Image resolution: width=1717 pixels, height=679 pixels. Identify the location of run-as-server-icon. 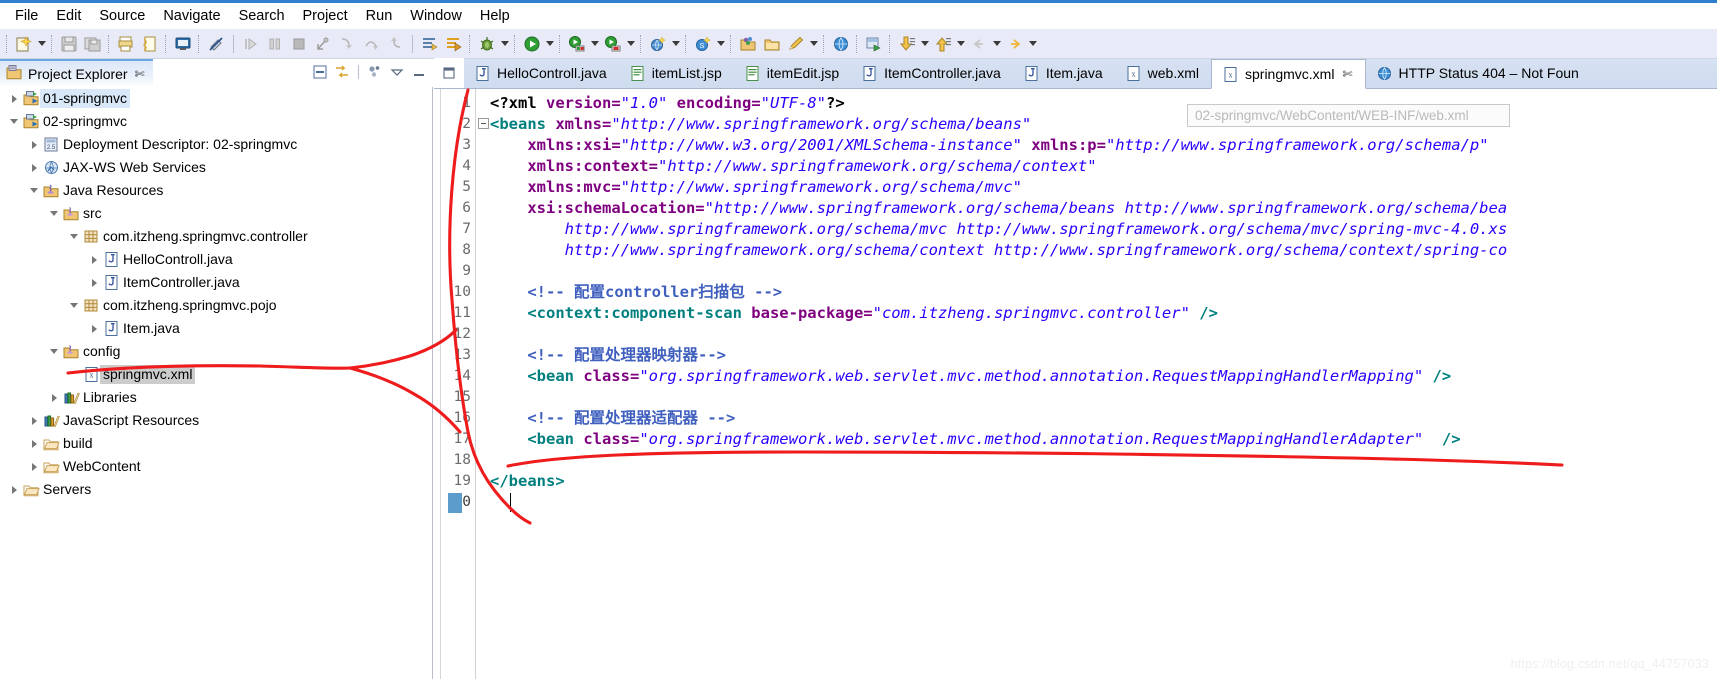
(874, 44).